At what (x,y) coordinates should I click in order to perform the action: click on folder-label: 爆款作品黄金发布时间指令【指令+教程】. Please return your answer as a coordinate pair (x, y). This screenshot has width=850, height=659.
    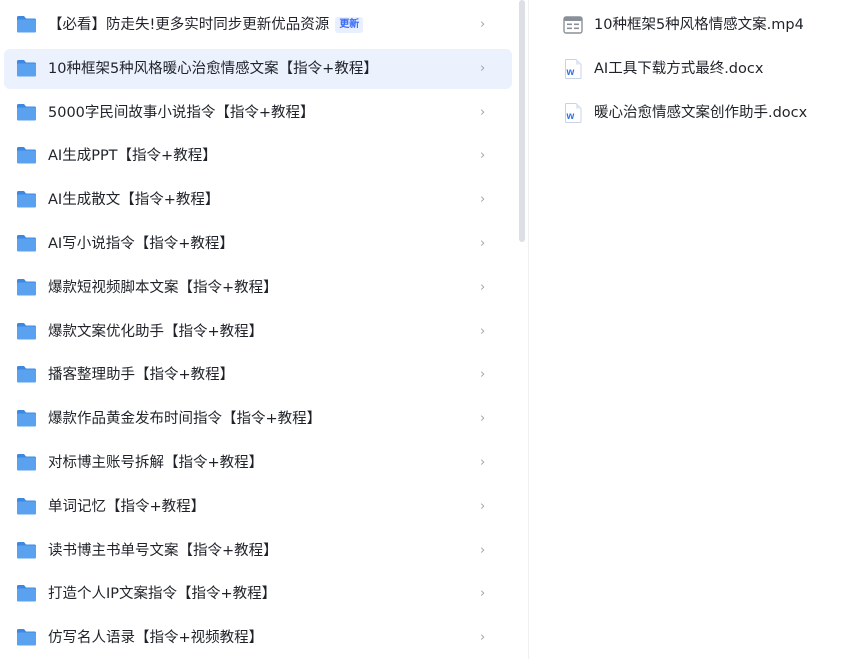
    Looking at the image, I should click on (184, 419).